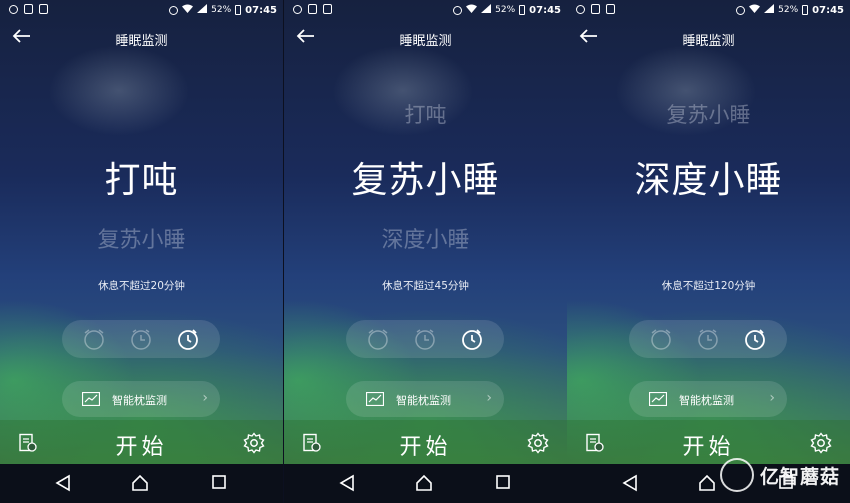  I want to click on next-mode-label: 深度小睡, so click(425, 238).